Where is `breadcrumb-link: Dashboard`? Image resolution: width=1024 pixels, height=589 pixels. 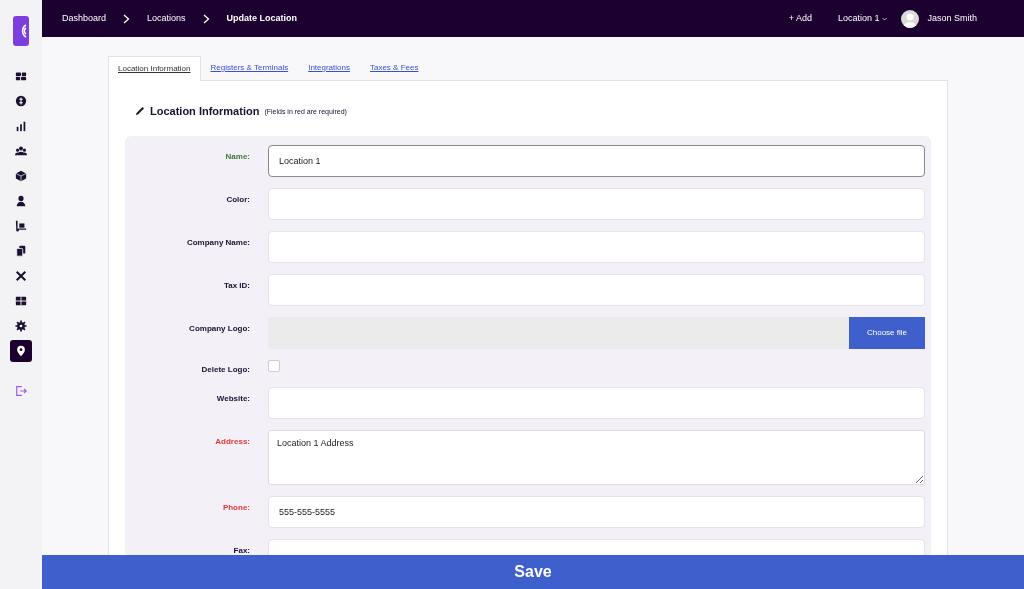
breadcrumb-link: Dashboard is located at coordinates (84, 18).